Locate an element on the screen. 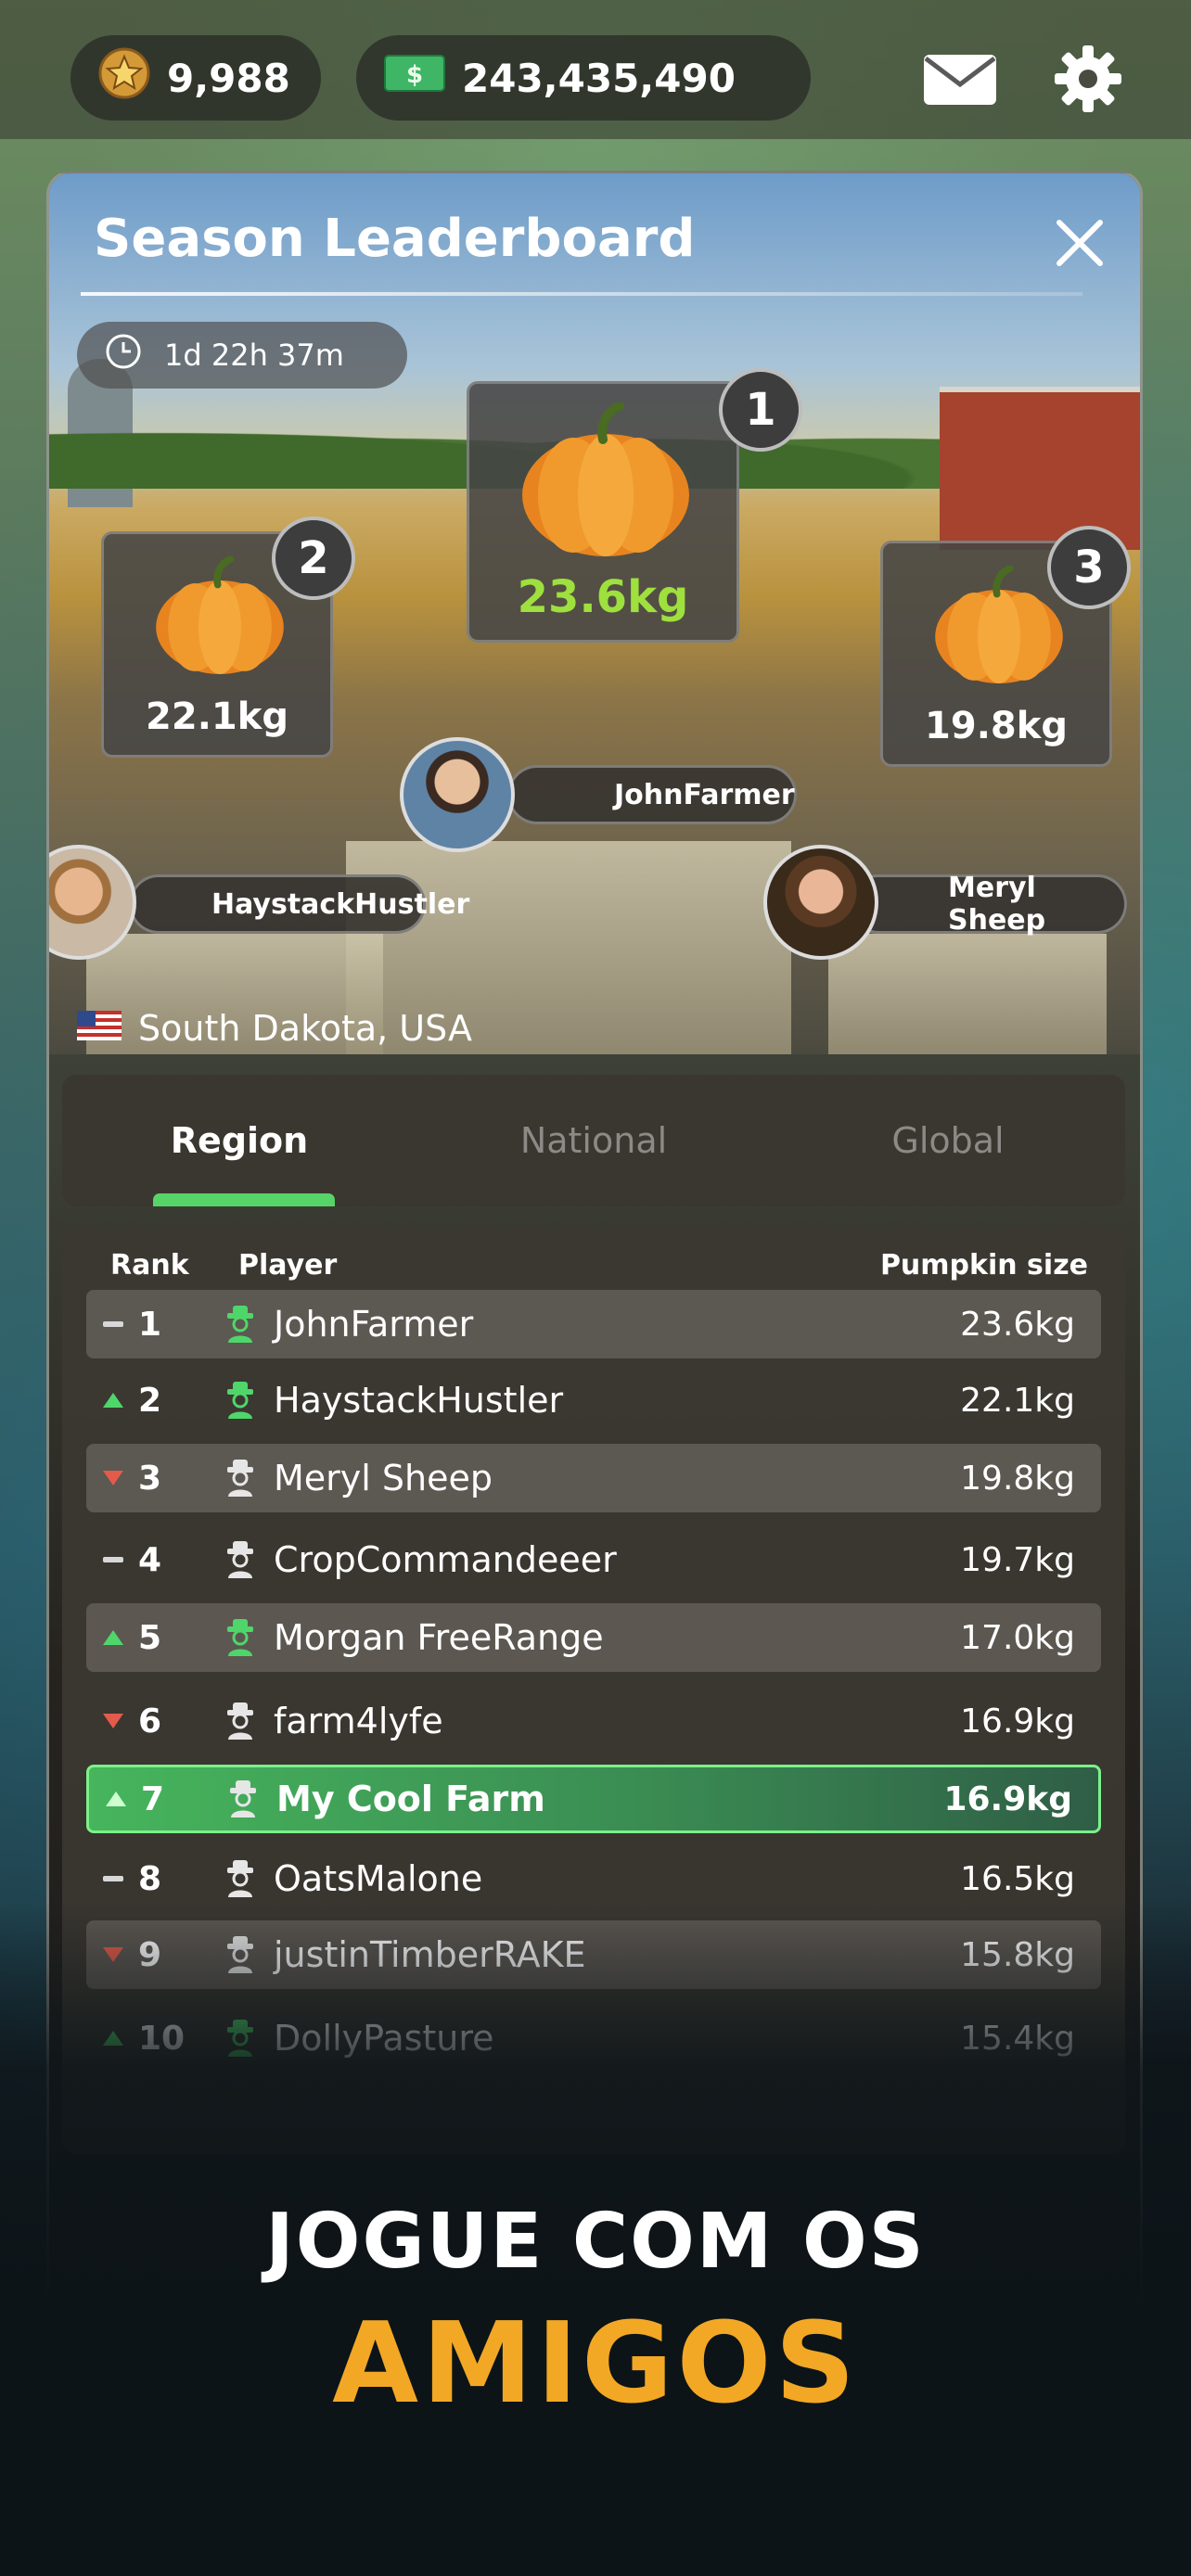  row-size: 19.7kg is located at coordinates (1018, 1559).